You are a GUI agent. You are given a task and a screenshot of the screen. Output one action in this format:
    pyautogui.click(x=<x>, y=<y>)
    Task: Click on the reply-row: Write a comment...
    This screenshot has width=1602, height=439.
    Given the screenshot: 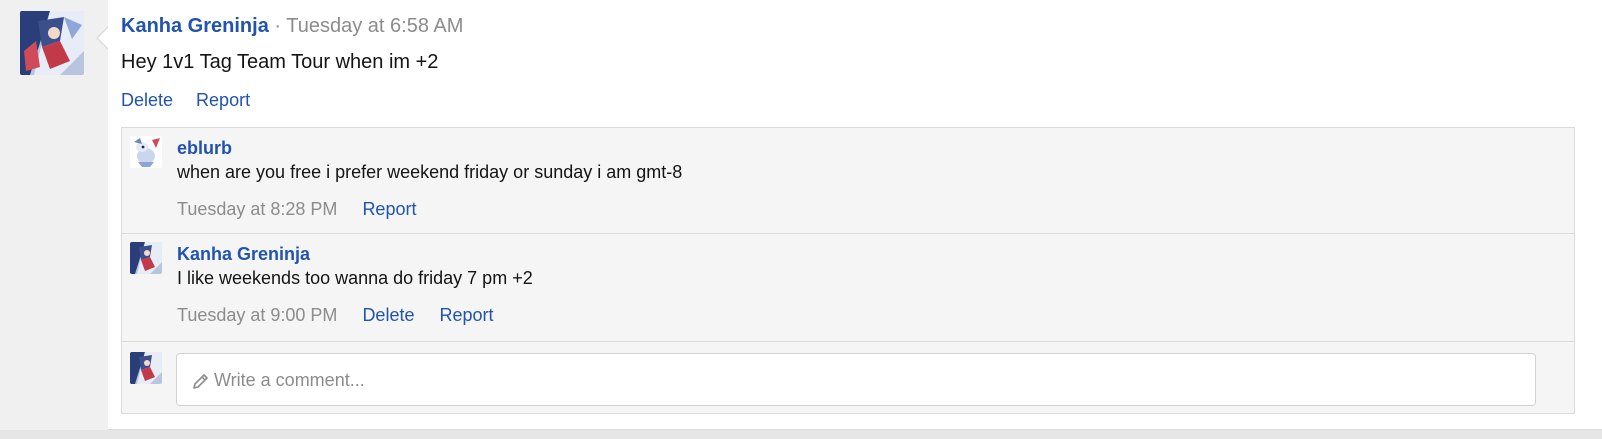 What is the action you would take?
    pyautogui.click(x=848, y=378)
    